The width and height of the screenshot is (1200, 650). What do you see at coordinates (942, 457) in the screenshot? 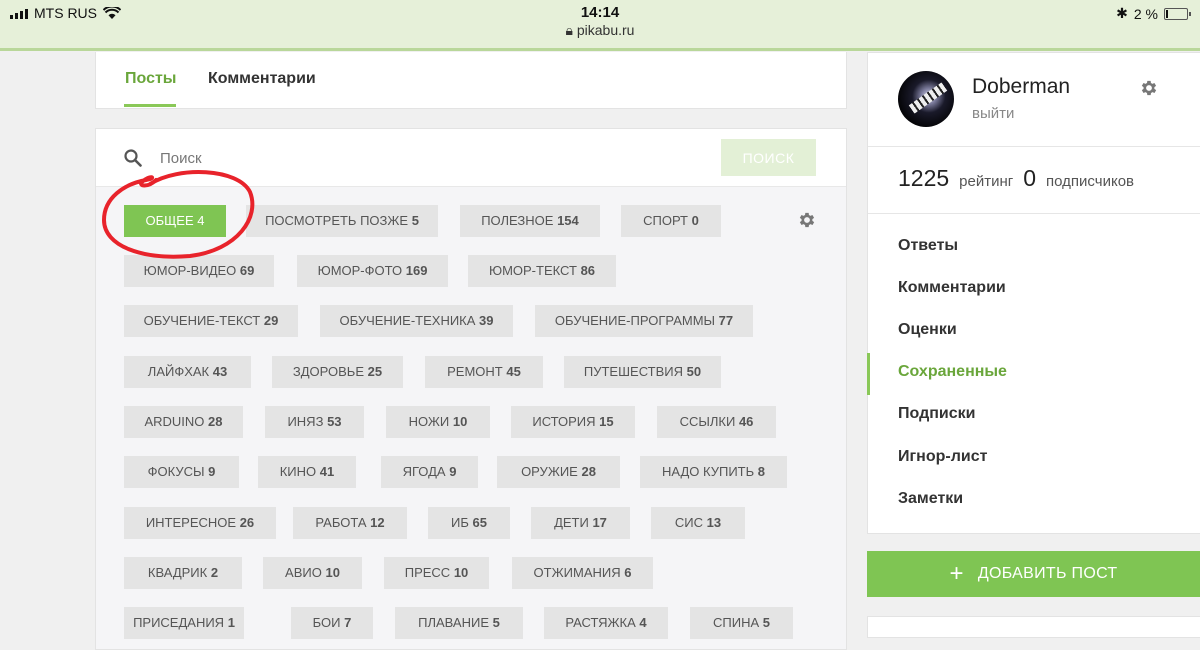
I see `menu-item-ignore-list: Игнор-лист` at bounding box center [942, 457].